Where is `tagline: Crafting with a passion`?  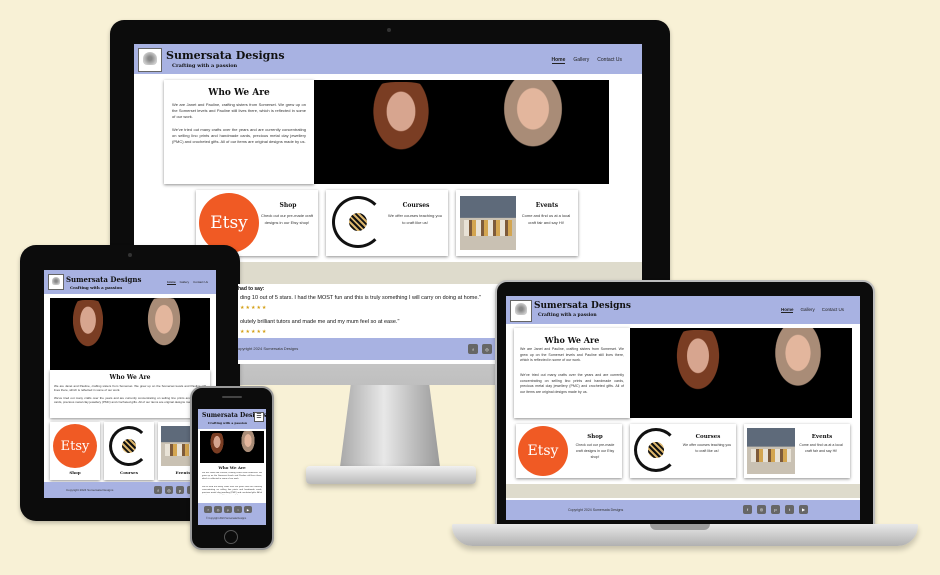 tagline: Crafting with a passion is located at coordinates (205, 66).